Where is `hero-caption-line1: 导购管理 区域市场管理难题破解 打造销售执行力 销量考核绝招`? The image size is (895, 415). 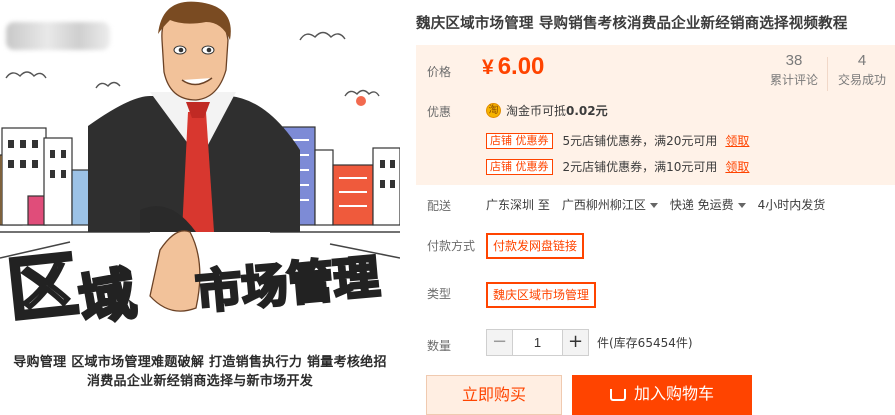 hero-caption-line1: 导购管理 区域市场管理难题破解 打造销售执行力 销量考核绝招 is located at coordinates (200, 362).